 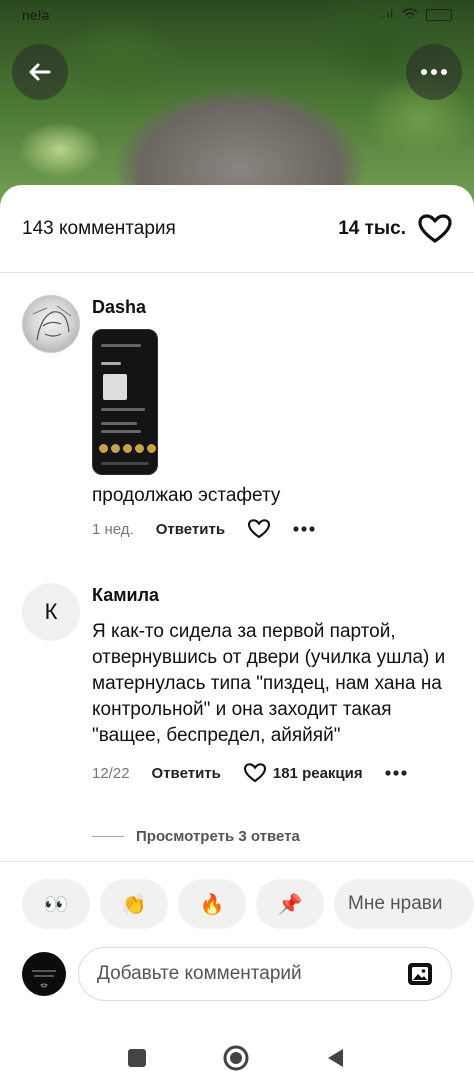 What do you see at coordinates (134, 904) in the screenshot?
I see `emoji-chip-clap: 👏` at bounding box center [134, 904].